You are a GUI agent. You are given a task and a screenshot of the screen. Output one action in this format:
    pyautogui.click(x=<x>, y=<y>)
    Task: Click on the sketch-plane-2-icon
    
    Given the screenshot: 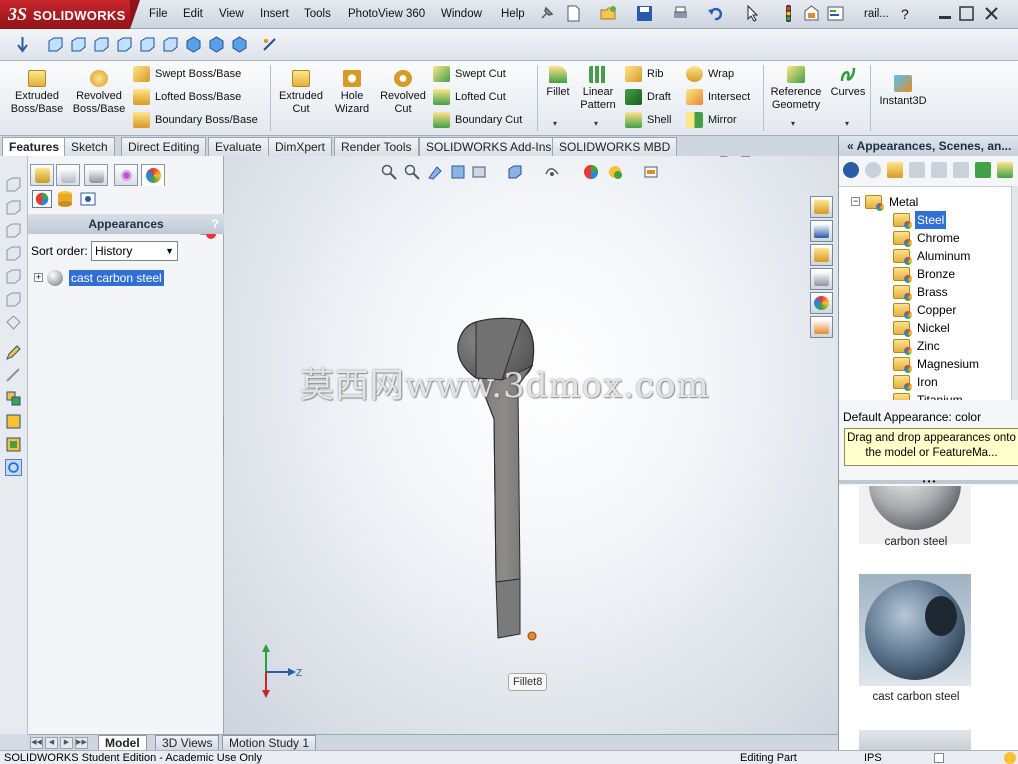 What is the action you would take?
    pyautogui.click(x=13, y=207)
    